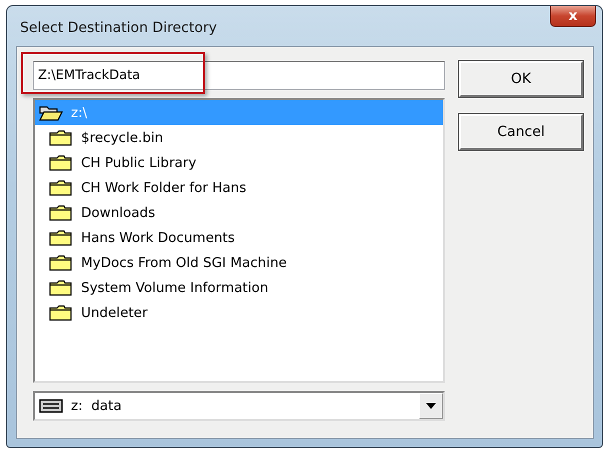 The width and height of the screenshot is (609, 453). Describe the element at coordinates (239, 162) in the screenshot. I see `folder-item: CH Public Library` at that location.